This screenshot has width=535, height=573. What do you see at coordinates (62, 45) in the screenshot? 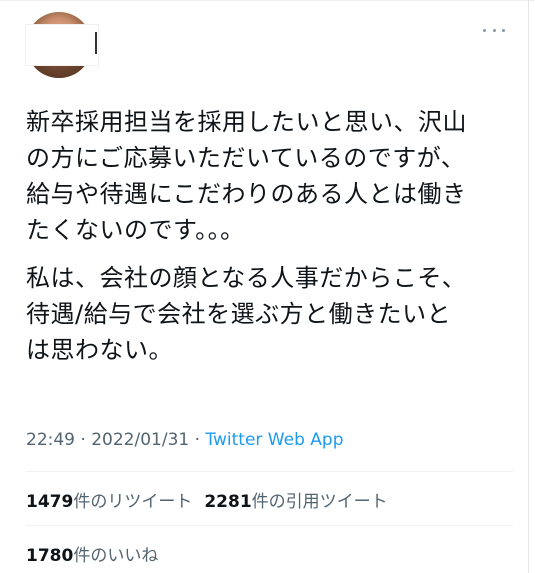
I see `redacted-author-name` at bounding box center [62, 45].